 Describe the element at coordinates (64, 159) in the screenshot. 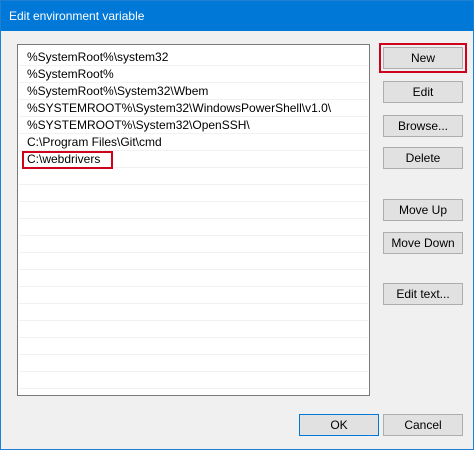

I see `list-item-text: C:\webdrivers` at that location.